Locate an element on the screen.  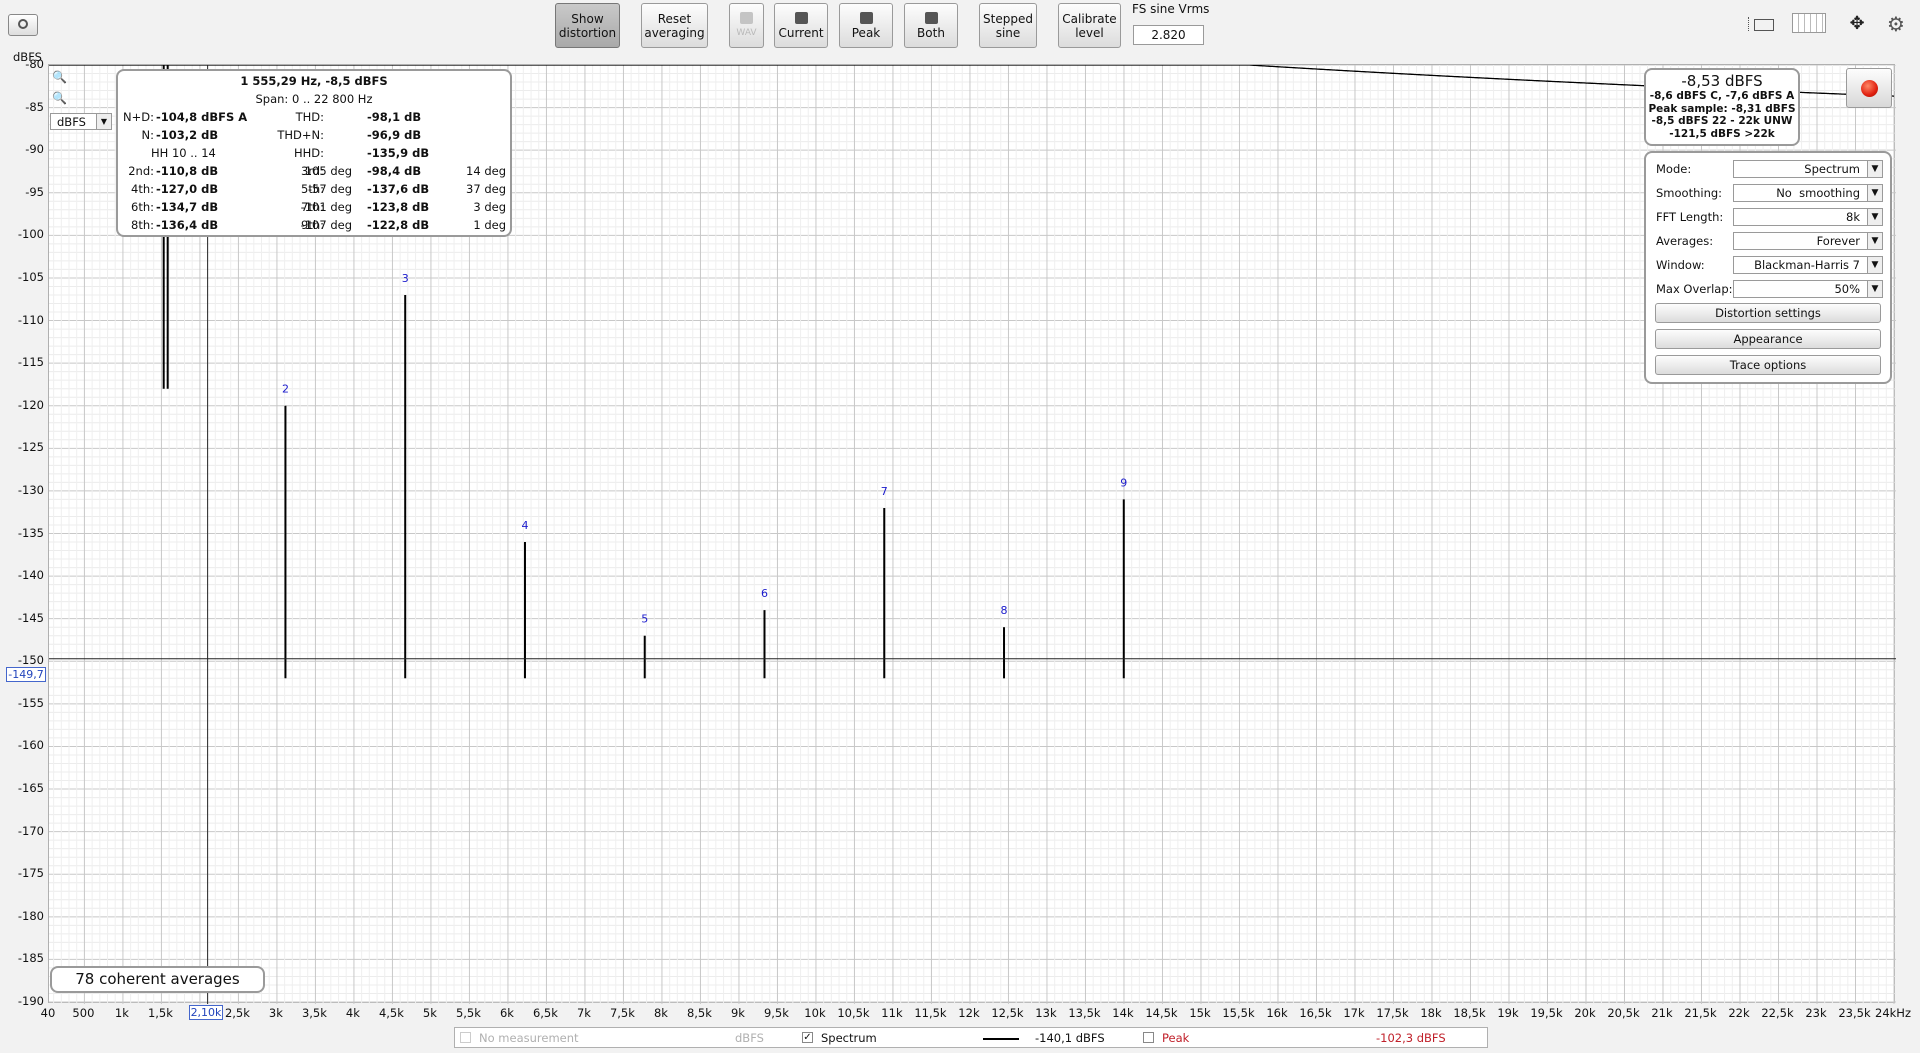
unit-select-value: dBFS is located at coordinates (71, 122).